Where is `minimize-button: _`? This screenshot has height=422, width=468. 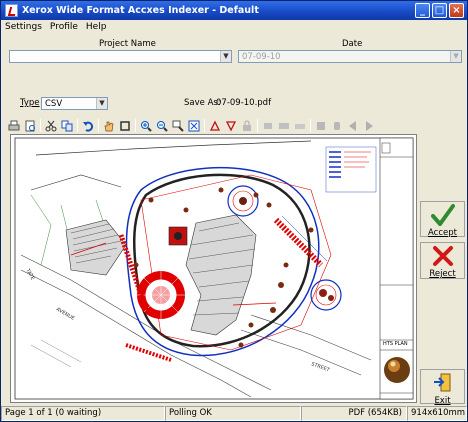
minimize-button: _ is located at coordinates (422, 10).